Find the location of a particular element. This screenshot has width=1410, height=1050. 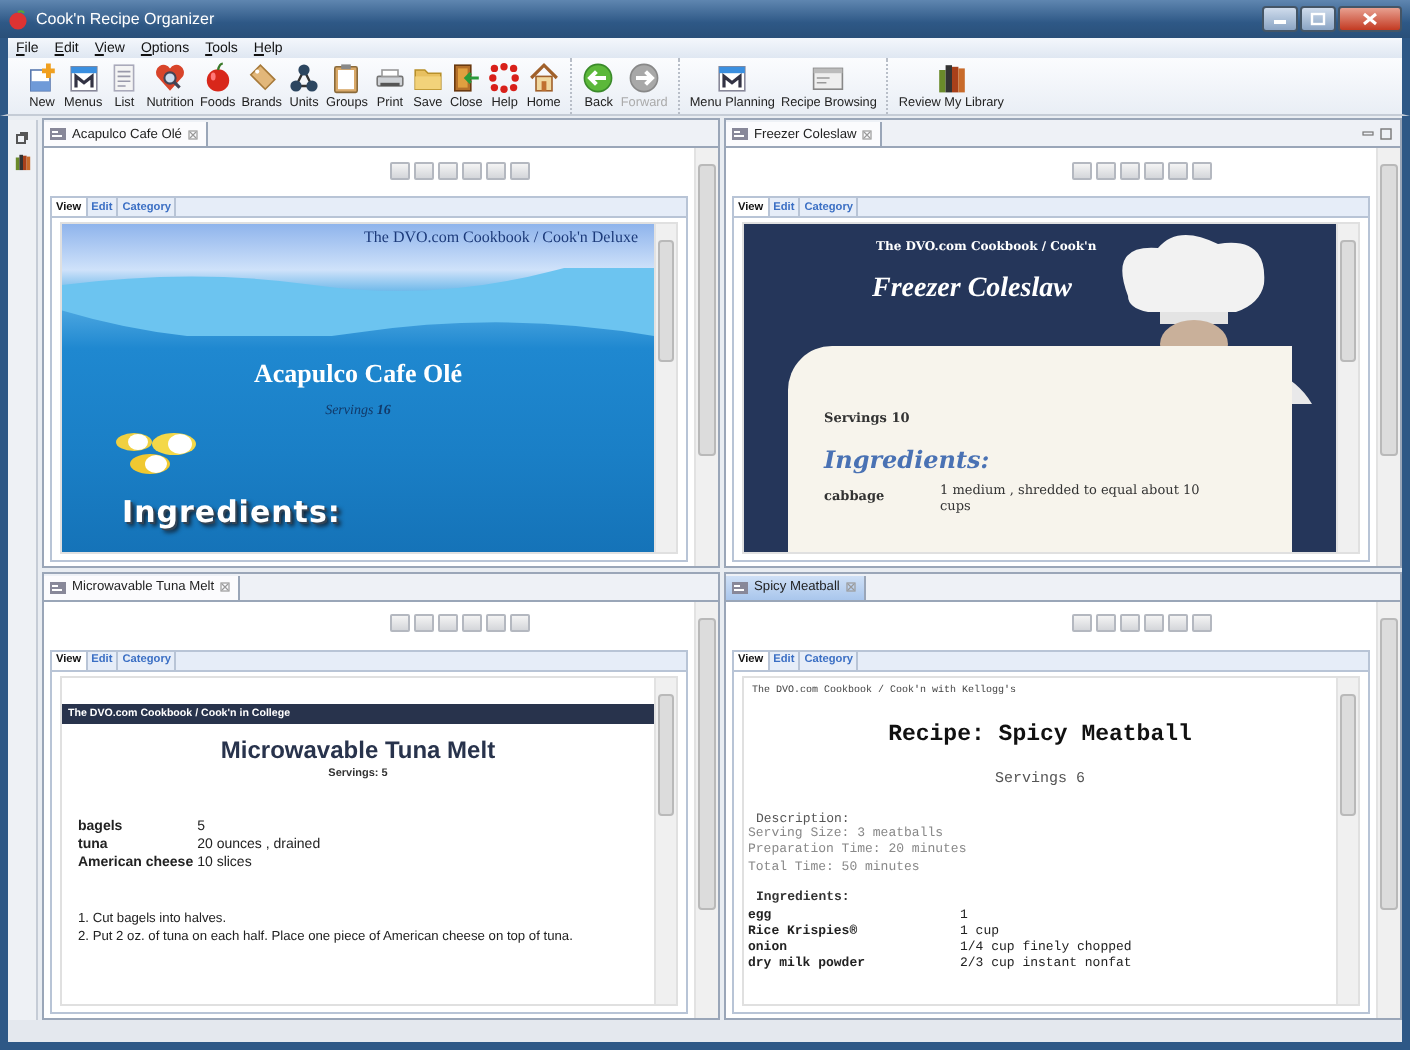

app-icon is located at coordinates (18, 19).